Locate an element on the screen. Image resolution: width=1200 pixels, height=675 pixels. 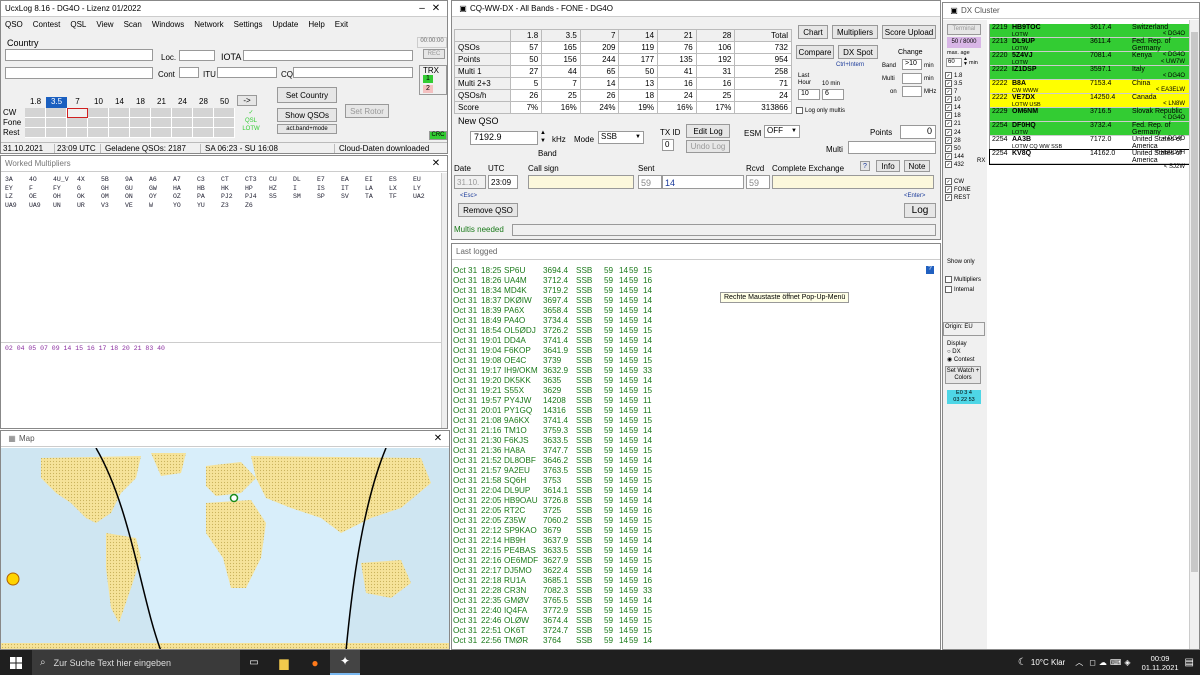
logged-qso-row: Oct 31 18:34 MD4K 3719.2 SSB 59 14 59 14 is located at coordinates (688, 291).